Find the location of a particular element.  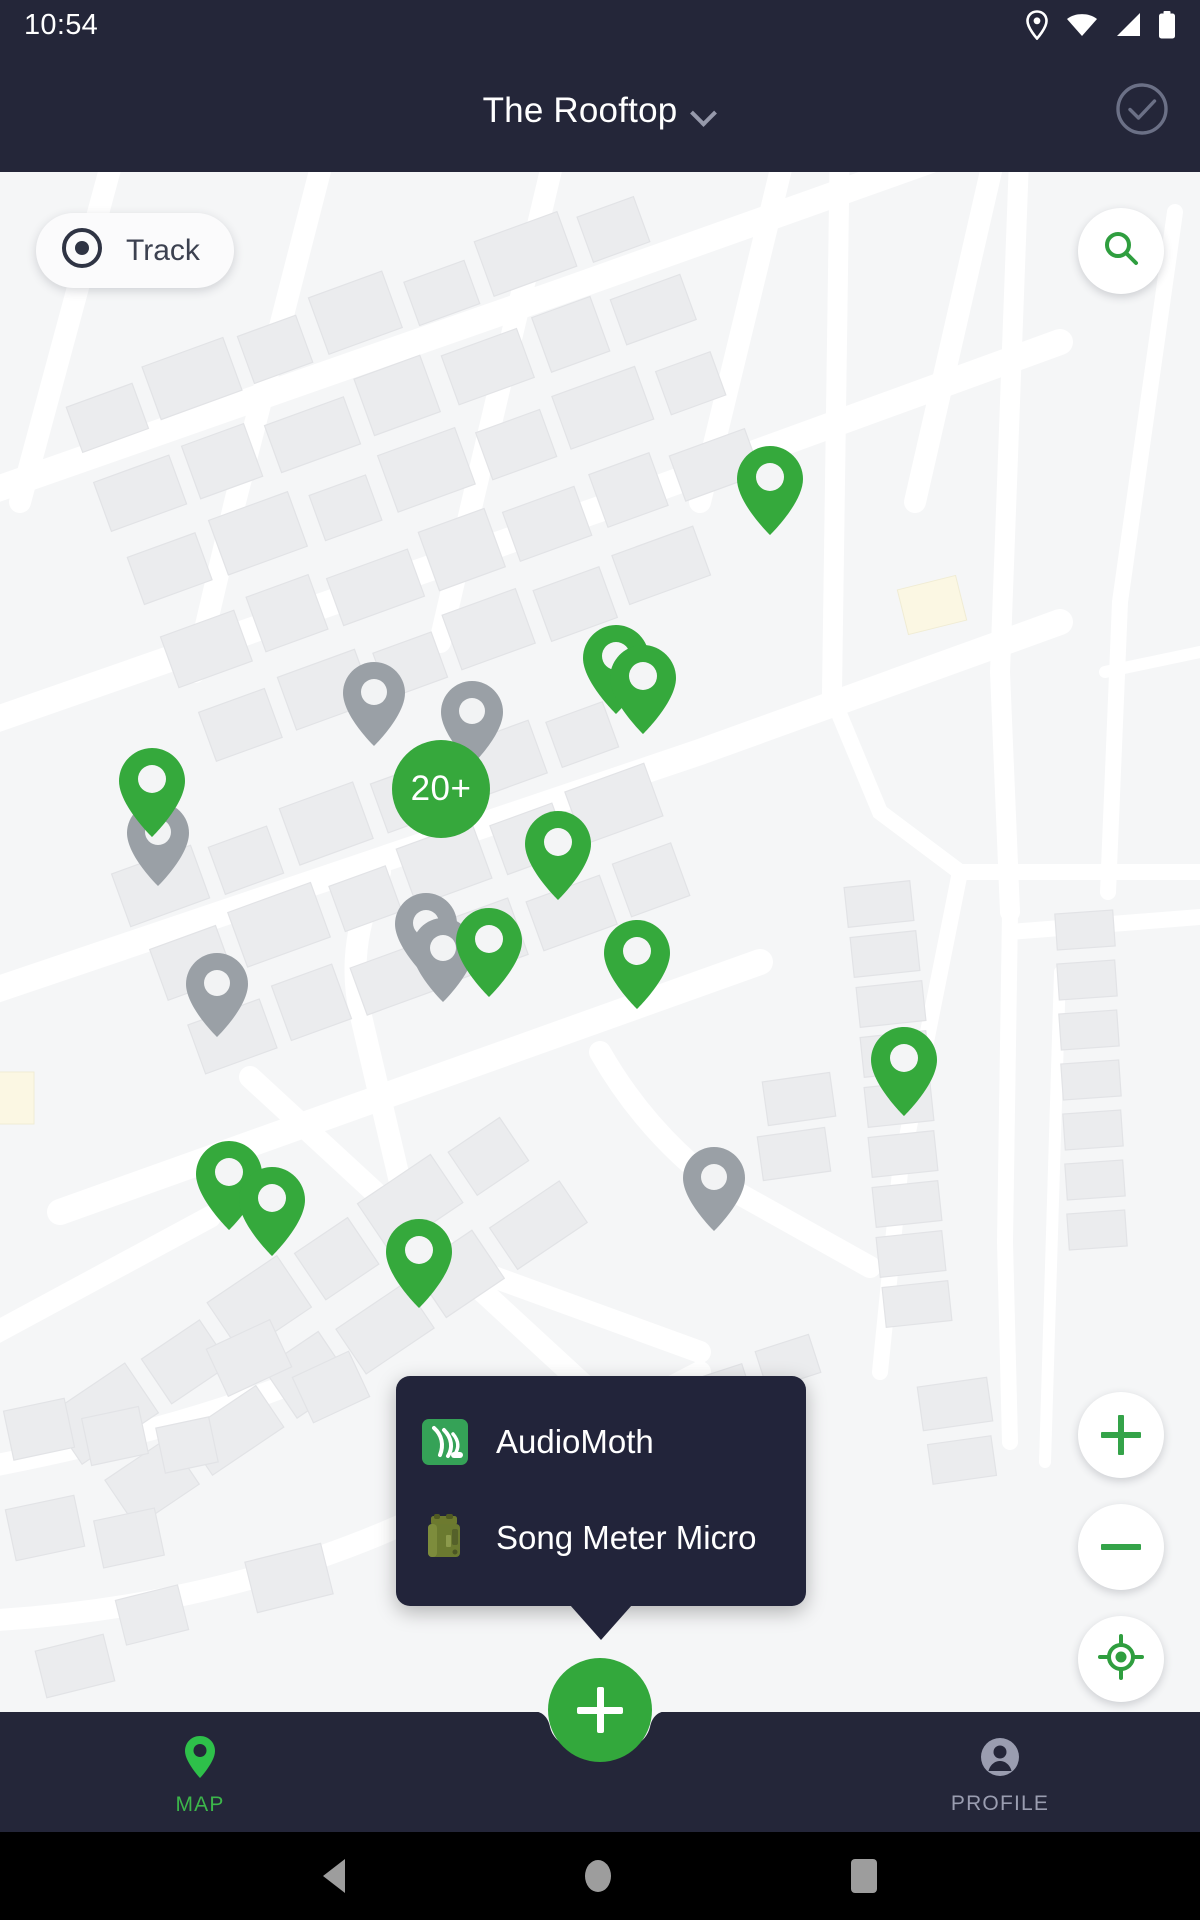

nav-tab-map-label: MAP is located at coordinates (200, 1804).